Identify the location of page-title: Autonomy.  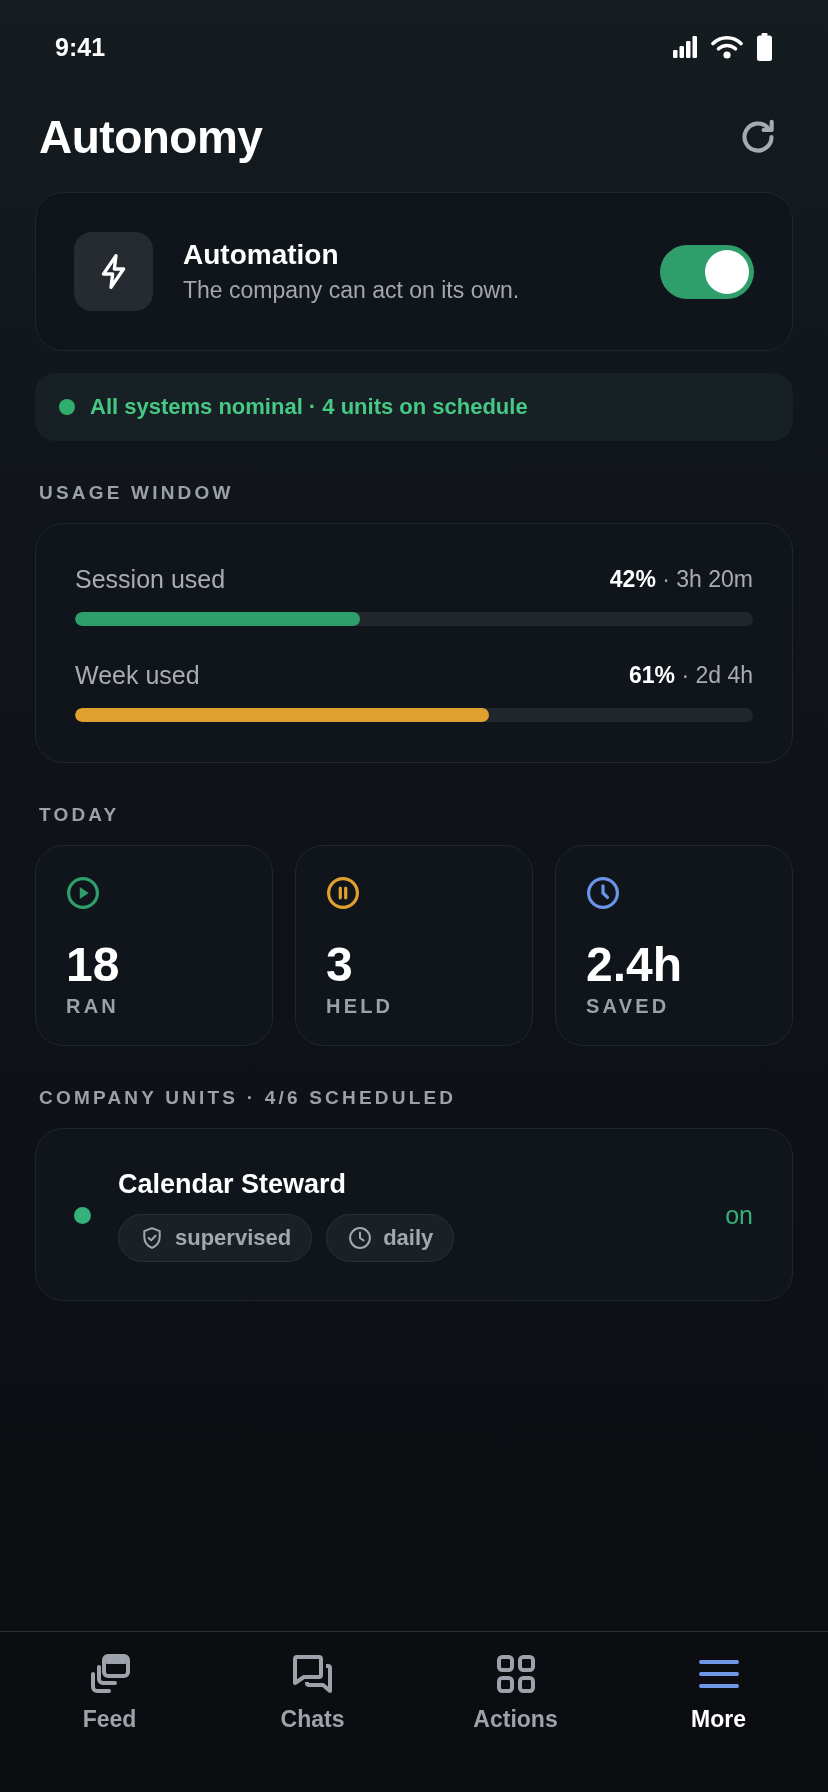
(151, 137).